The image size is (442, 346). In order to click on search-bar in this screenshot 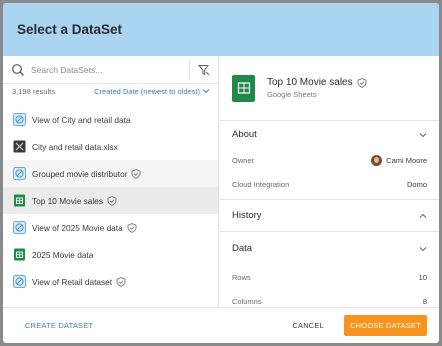, I will do `click(110, 70)`.